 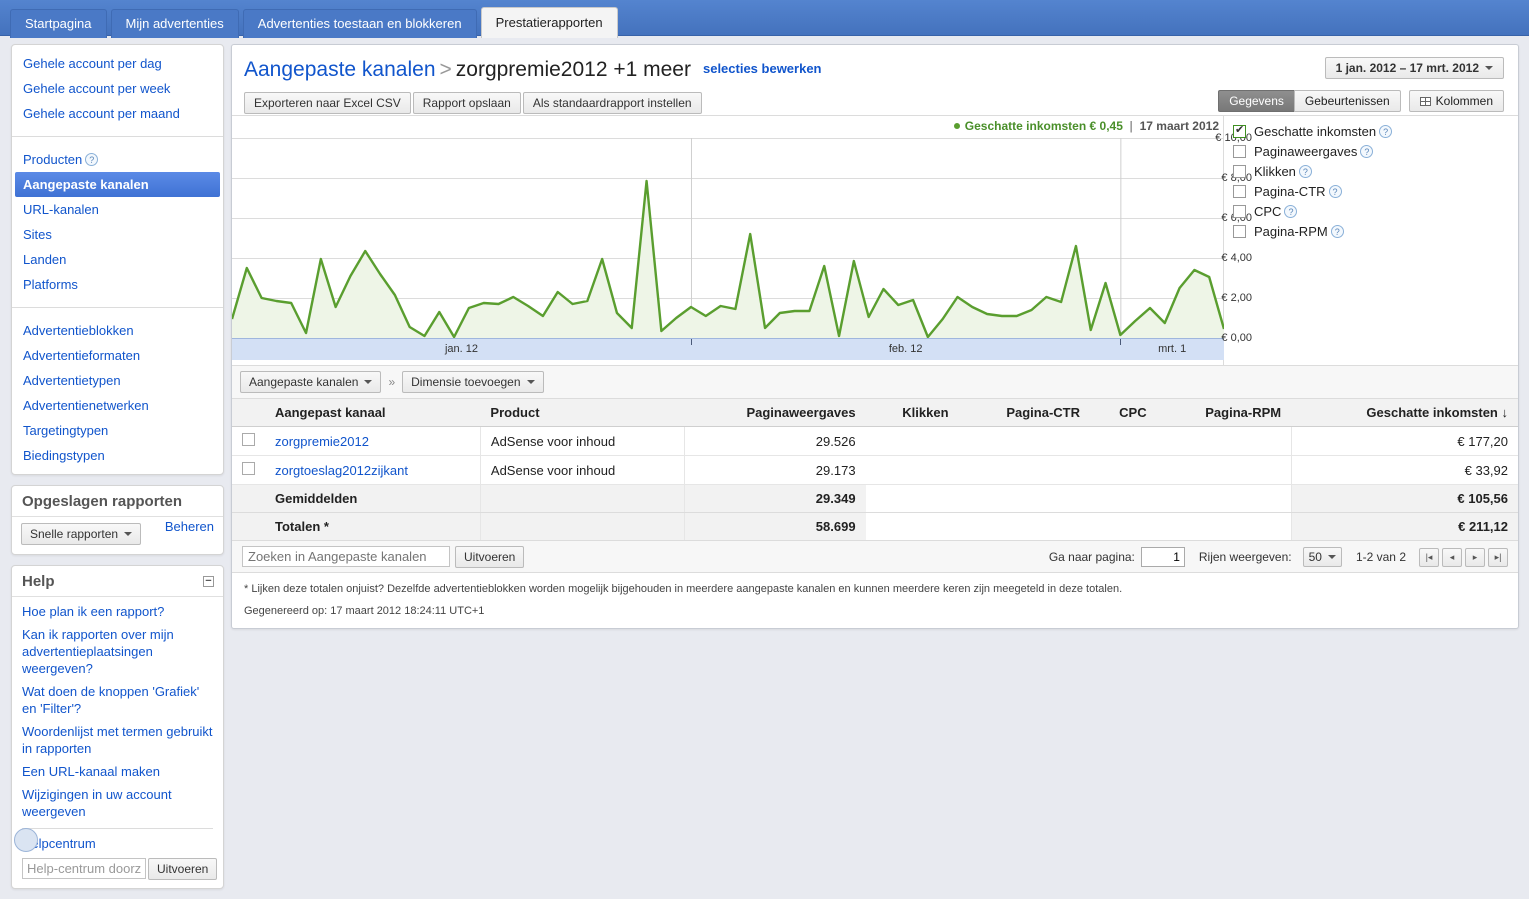 What do you see at coordinates (86, 184) in the screenshot?
I see `sidebar-item-label: Aangepaste kanalen` at bounding box center [86, 184].